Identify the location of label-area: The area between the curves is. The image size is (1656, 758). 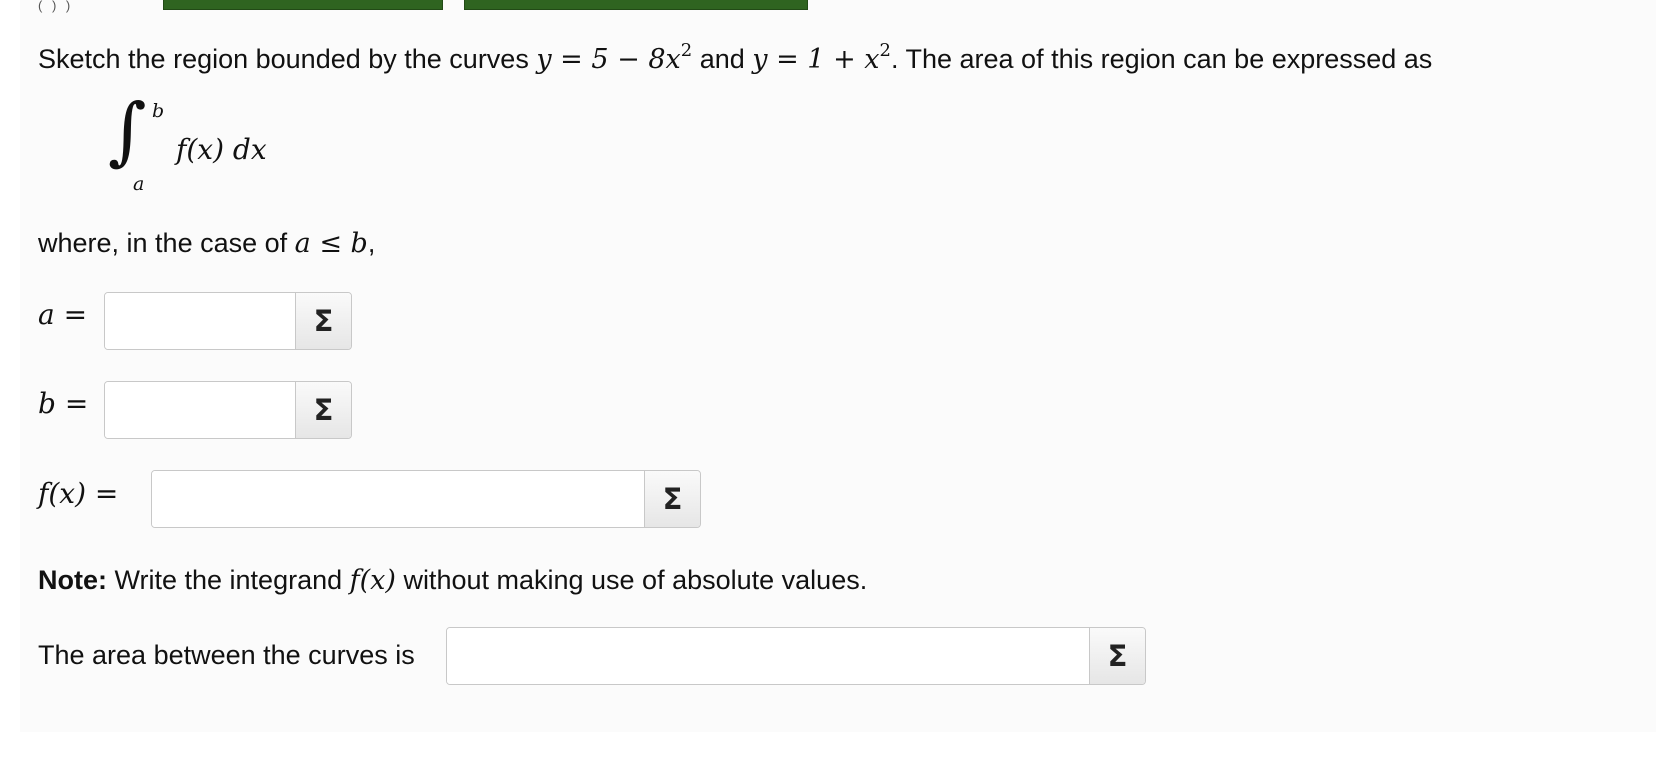
(226, 655).